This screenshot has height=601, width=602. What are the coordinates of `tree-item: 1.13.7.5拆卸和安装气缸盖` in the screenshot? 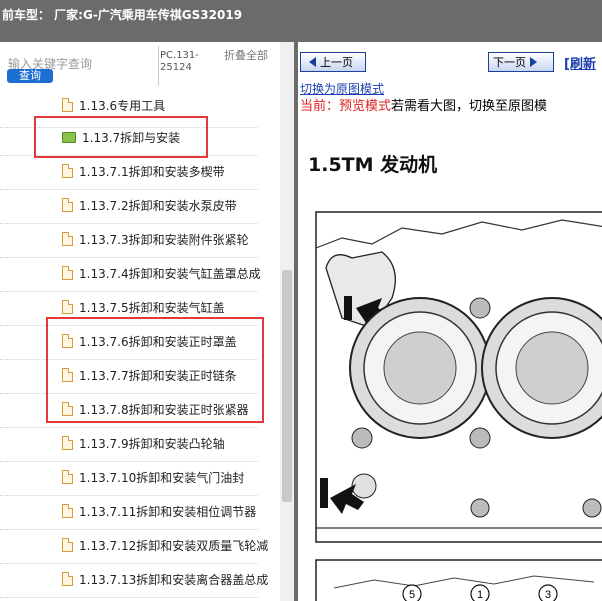 It's located at (143, 307).